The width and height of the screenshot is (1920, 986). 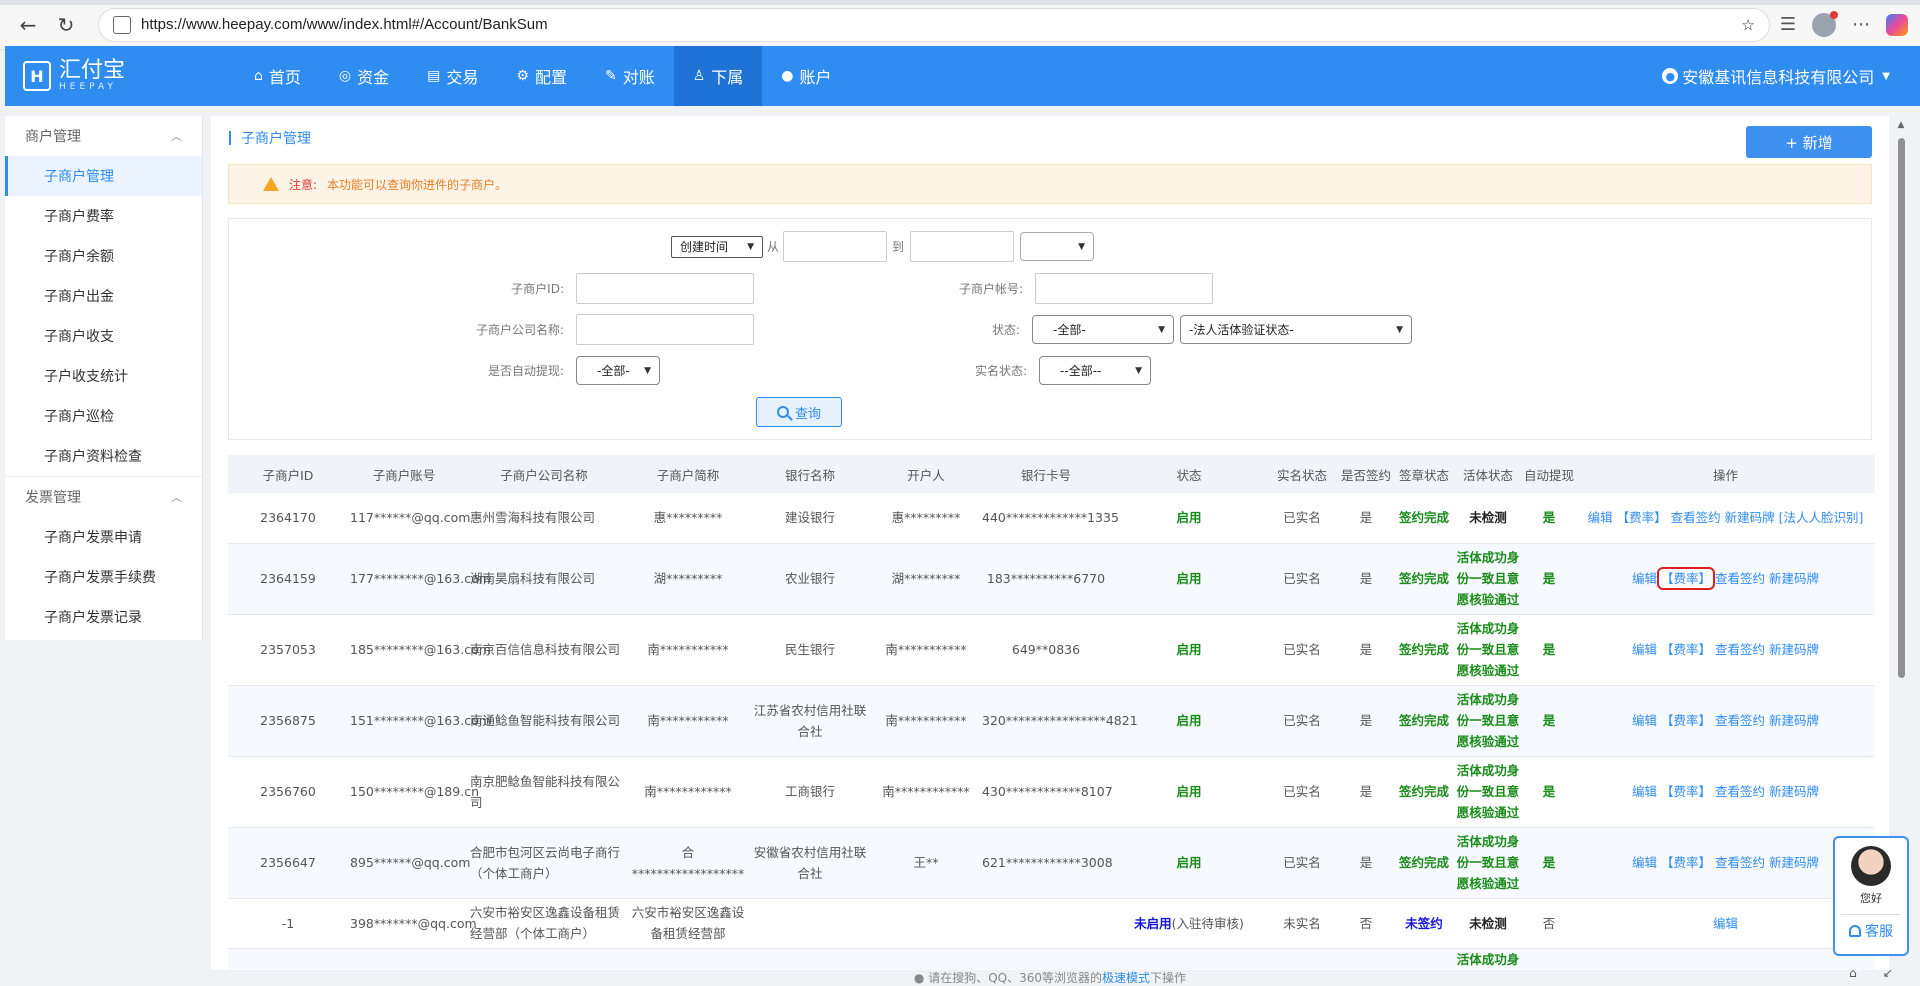 What do you see at coordinates (926, 474) in the screenshot?
I see `col-header: 开户人` at bounding box center [926, 474].